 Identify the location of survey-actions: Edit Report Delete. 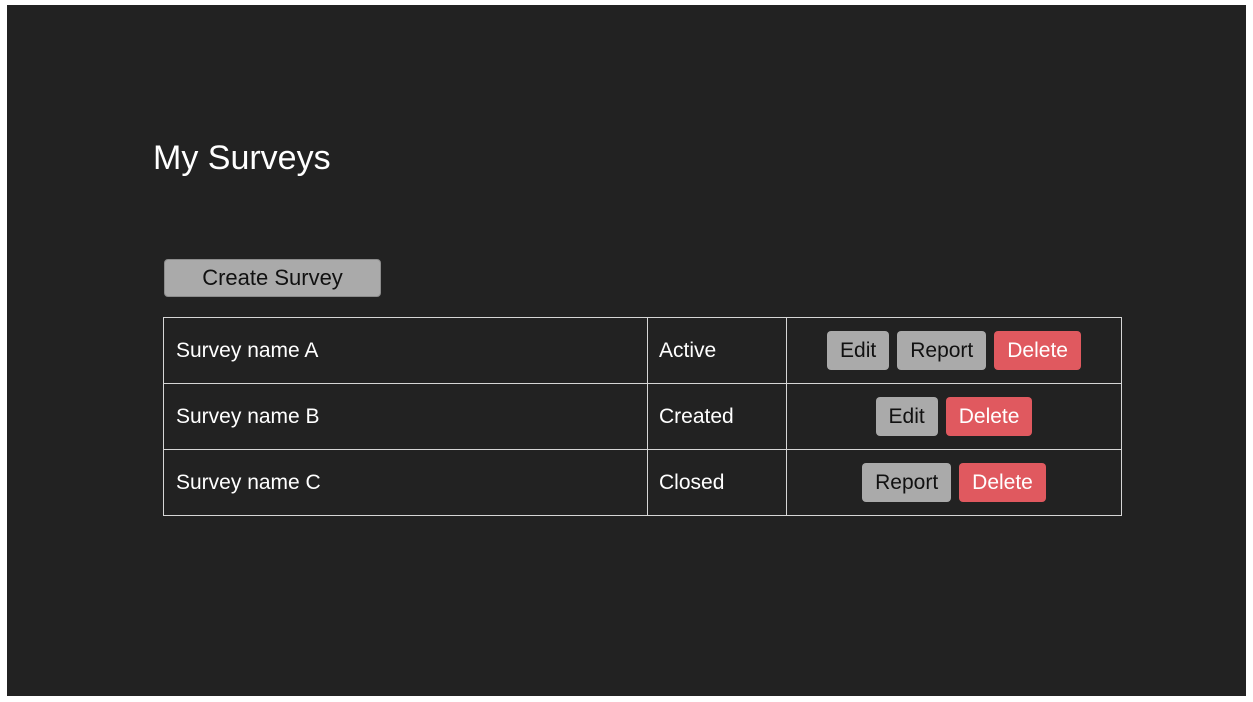
(954, 350).